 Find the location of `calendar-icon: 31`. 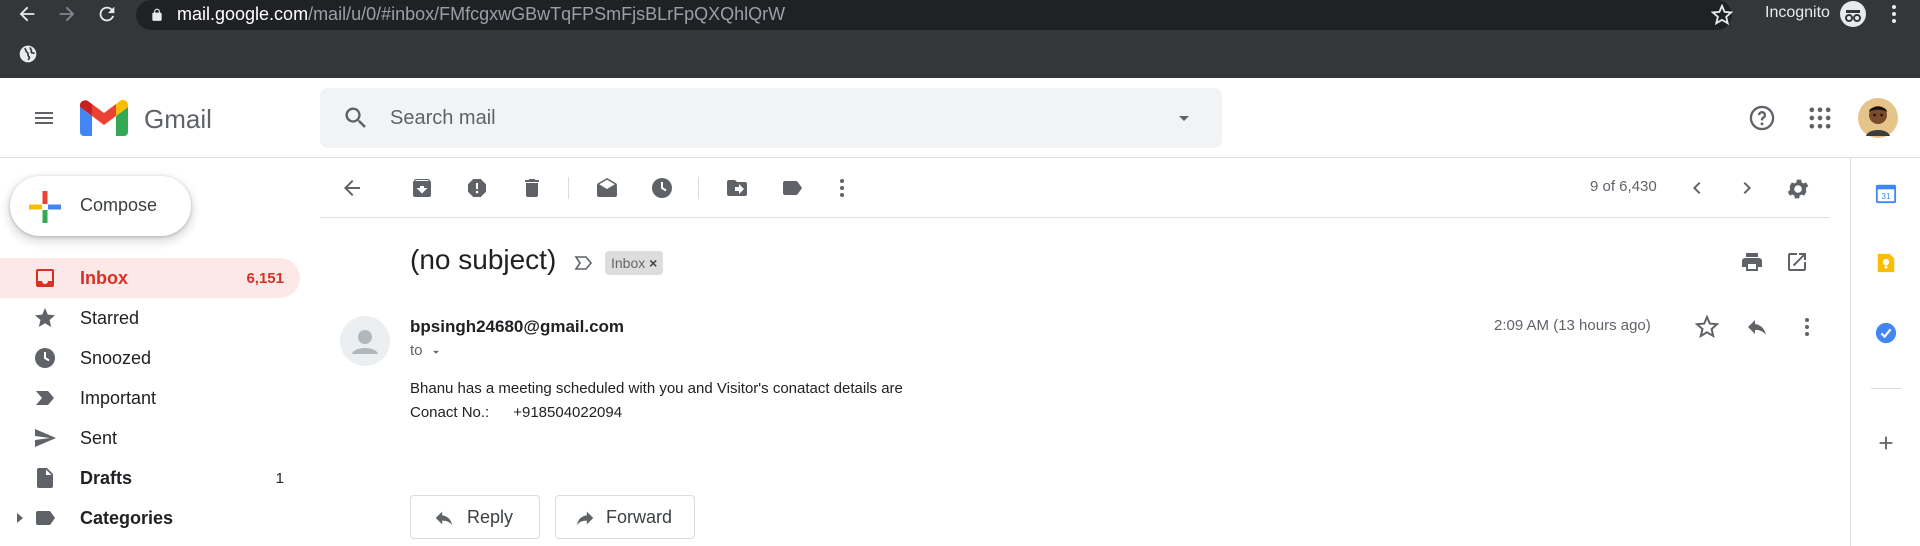

calendar-icon: 31 is located at coordinates (1886, 193).